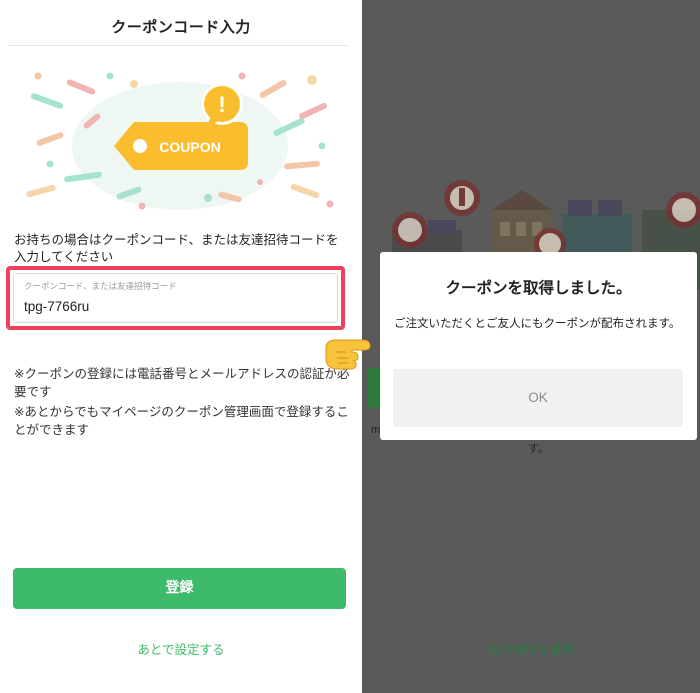 The width and height of the screenshot is (700, 693). What do you see at coordinates (182, 382) in the screenshot?
I see `note-phone-verification: ※クーポンの登録には電話番号とメールアドレスの認証が必要です` at bounding box center [182, 382].